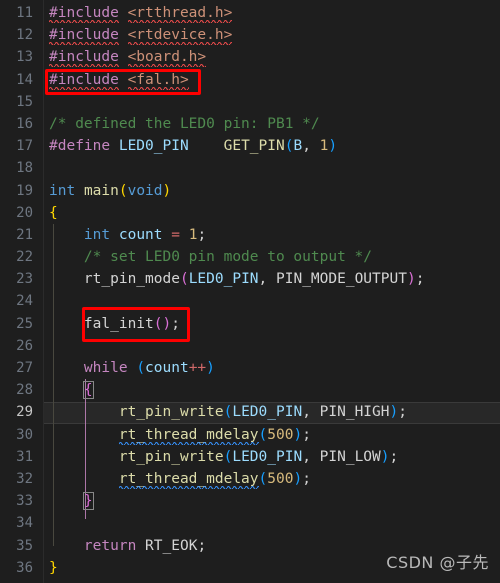 The width and height of the screenshot is (500, 583). What do you see at coordinates (250, 13) in the screenshot?
I see `code-line-11: 11 #include <rtthread.h>` at bounding box center [250, 13].